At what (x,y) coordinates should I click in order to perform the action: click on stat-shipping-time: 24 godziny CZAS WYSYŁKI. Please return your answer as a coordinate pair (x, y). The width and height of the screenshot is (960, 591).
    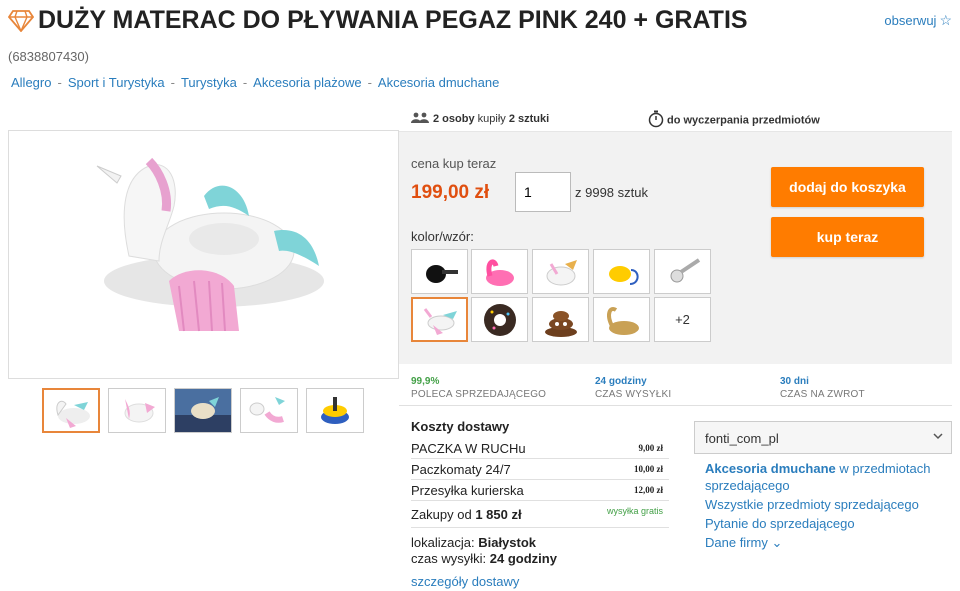
    Looking at the image, I should click on (633, 388).